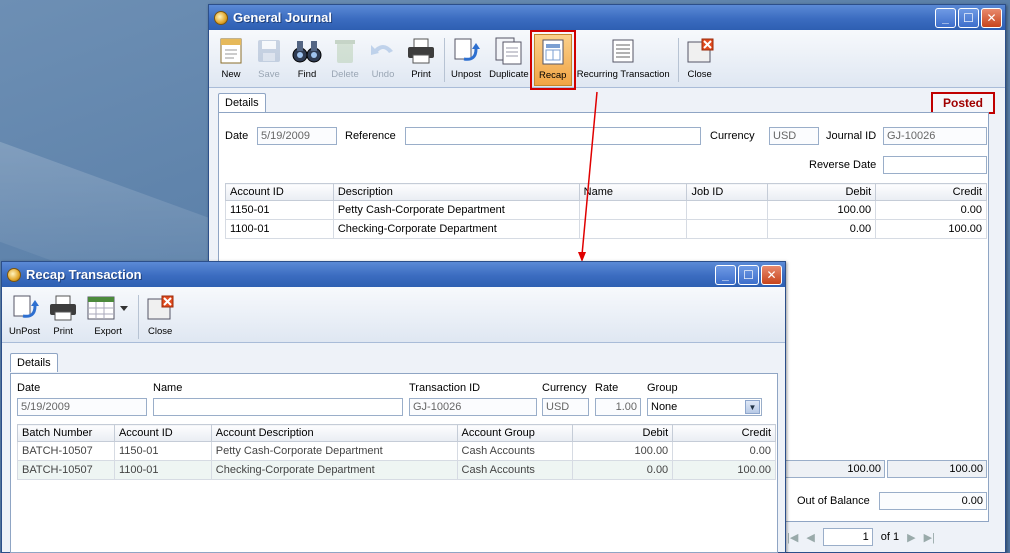 The image size is (1010, 553). I want to click on cell-account-description: Petty Cash-Corporate Department, so click(334, 451).